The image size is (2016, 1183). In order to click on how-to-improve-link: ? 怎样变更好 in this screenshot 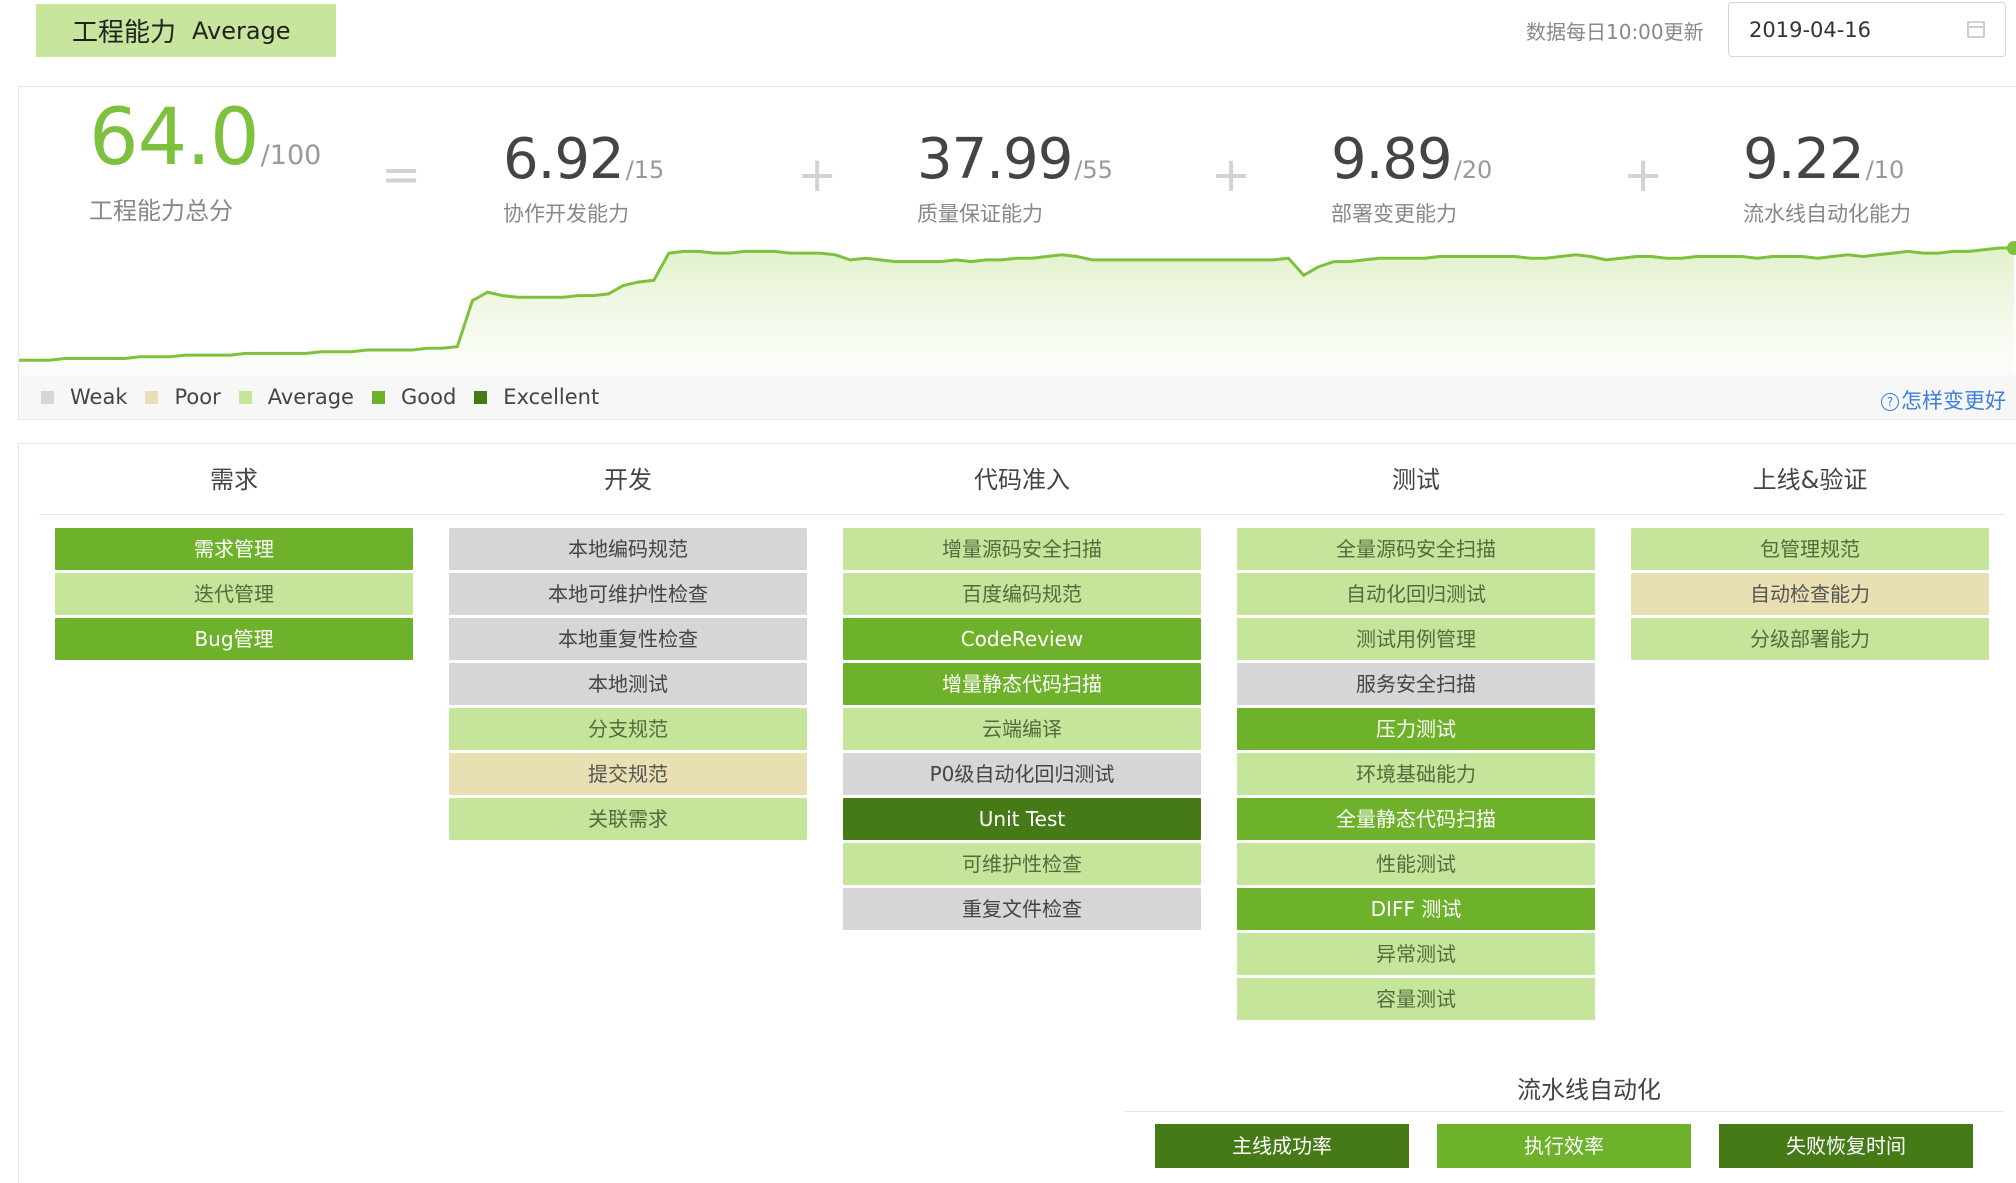, I will do `click(1943, 400)`.